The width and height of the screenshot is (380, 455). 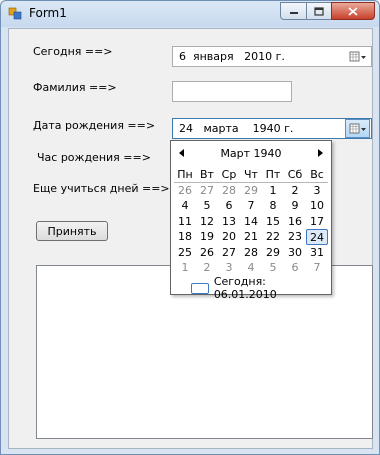 I want to click on arrow-right-icon, so click(x=320, y=153).